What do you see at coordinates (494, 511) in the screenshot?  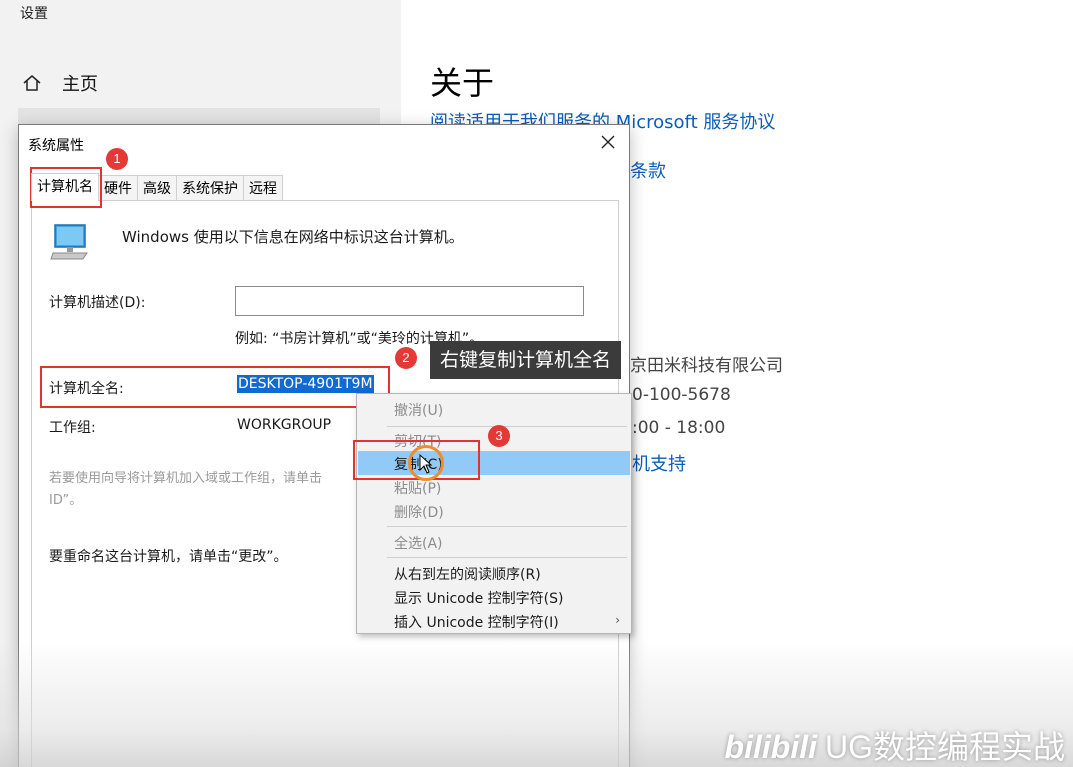 I see `menu-item-delete: 删除(D)` at bounding box center [494, 511].